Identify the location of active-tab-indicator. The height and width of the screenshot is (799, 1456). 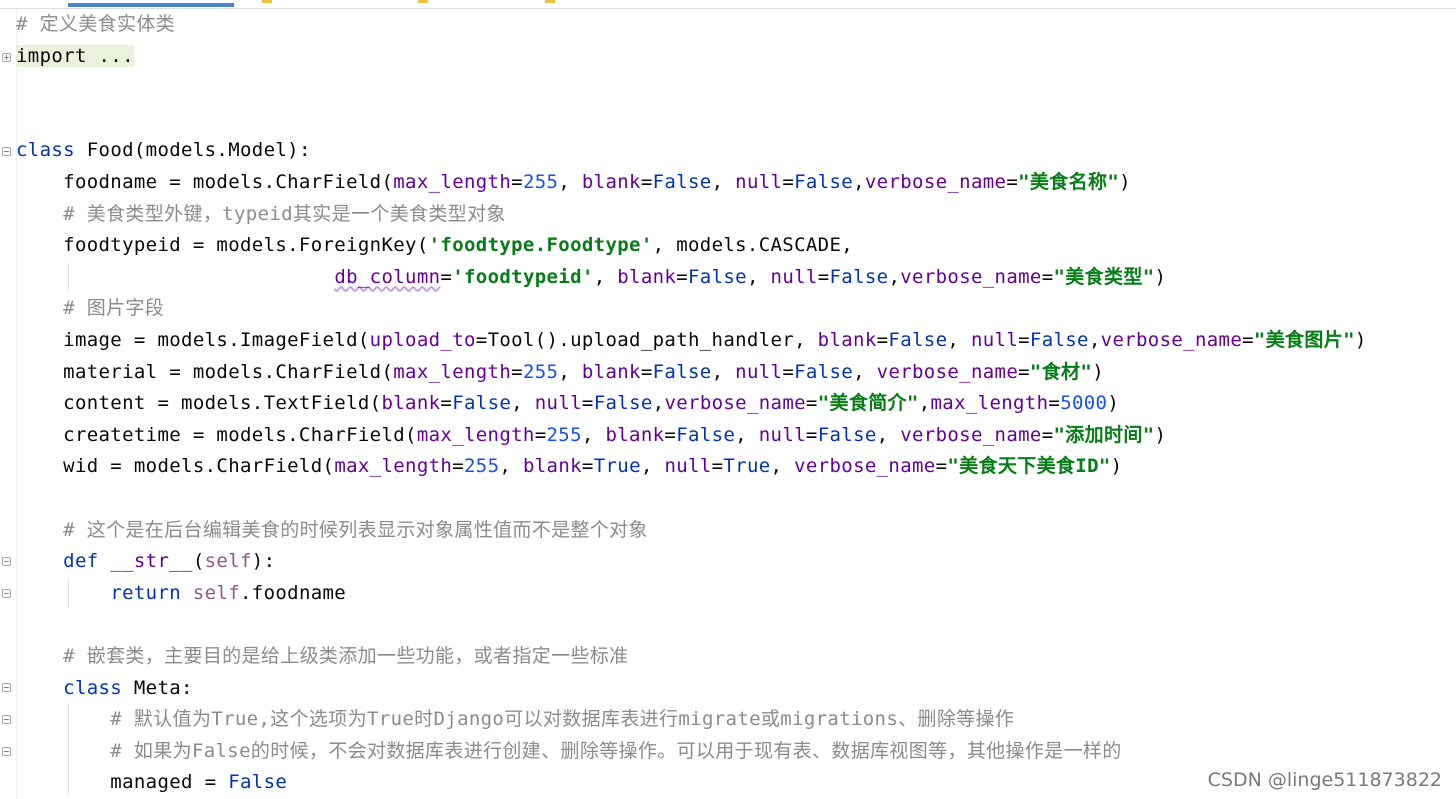
(151, 5).